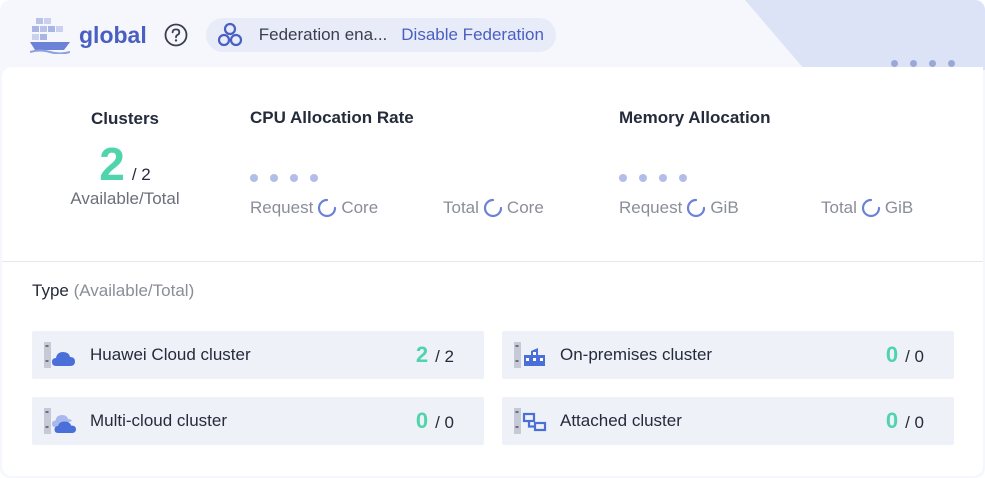 The image size is (985, 478). What do you see at coordinates (694, 145) in the screenshot?
I see `memory-stat: Memory Allocation` at bounding box center [694, 145].